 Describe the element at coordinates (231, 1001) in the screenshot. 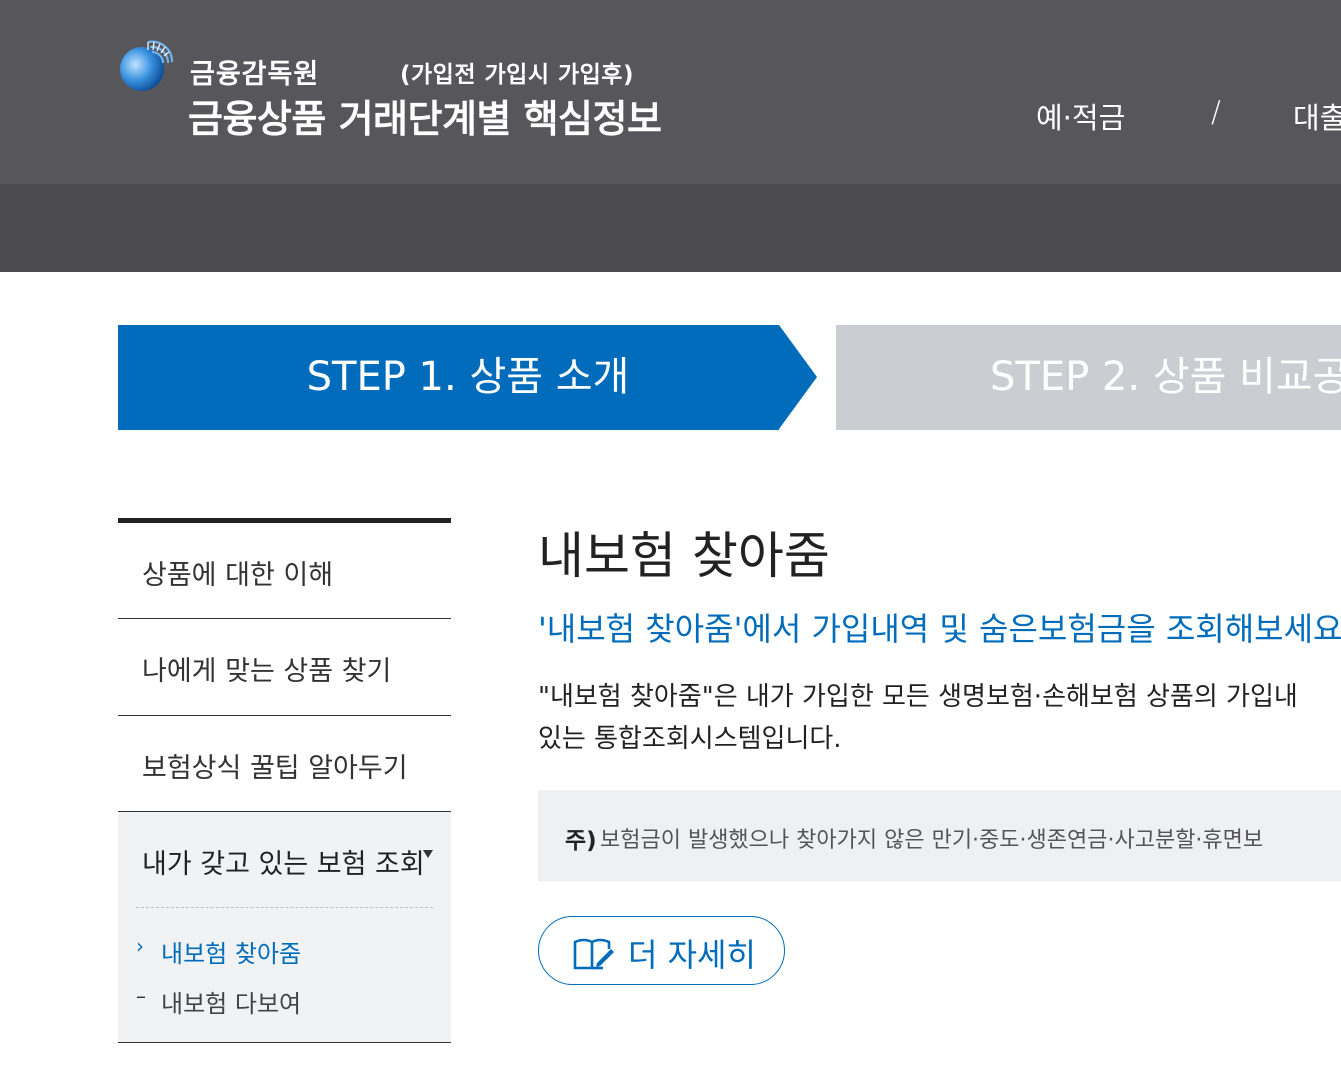

I see `submenu-item-view-insurance: 내보험 다보여` at that location.